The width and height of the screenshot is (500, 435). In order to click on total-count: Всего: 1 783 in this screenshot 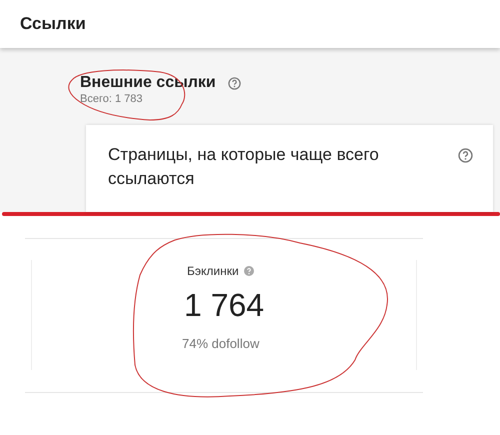, I will do `click(112, 99)`.